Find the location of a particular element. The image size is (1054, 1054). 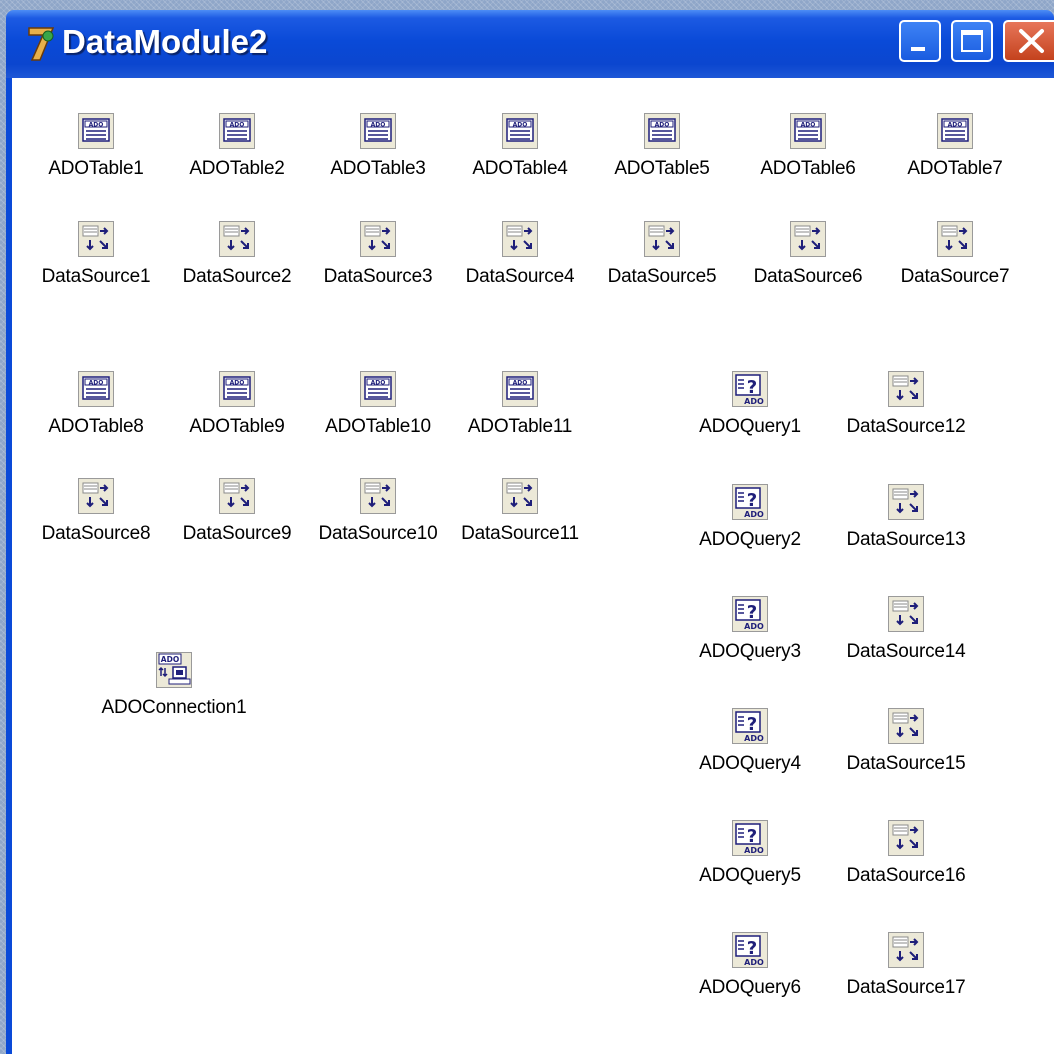

component-label: ADOQuery2 is located at coordinates (750, 539).